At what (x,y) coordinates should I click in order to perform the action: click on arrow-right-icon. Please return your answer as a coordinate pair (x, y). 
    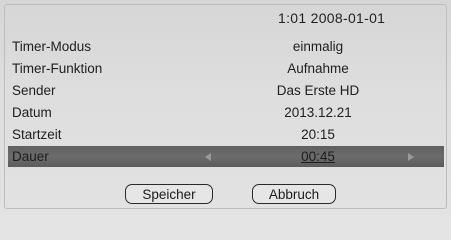
    Looking at the image, I should click on (411, 157).